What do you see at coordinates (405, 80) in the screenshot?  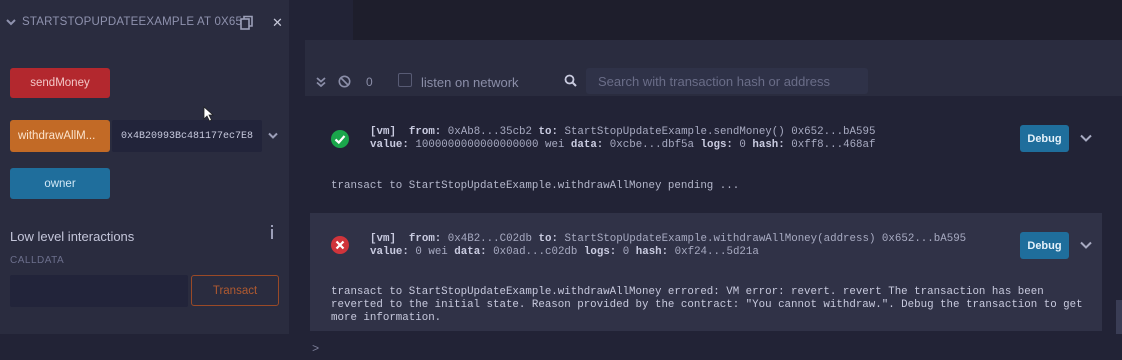 I see `listen-network-checkbox` at bounding box center [405, 80].